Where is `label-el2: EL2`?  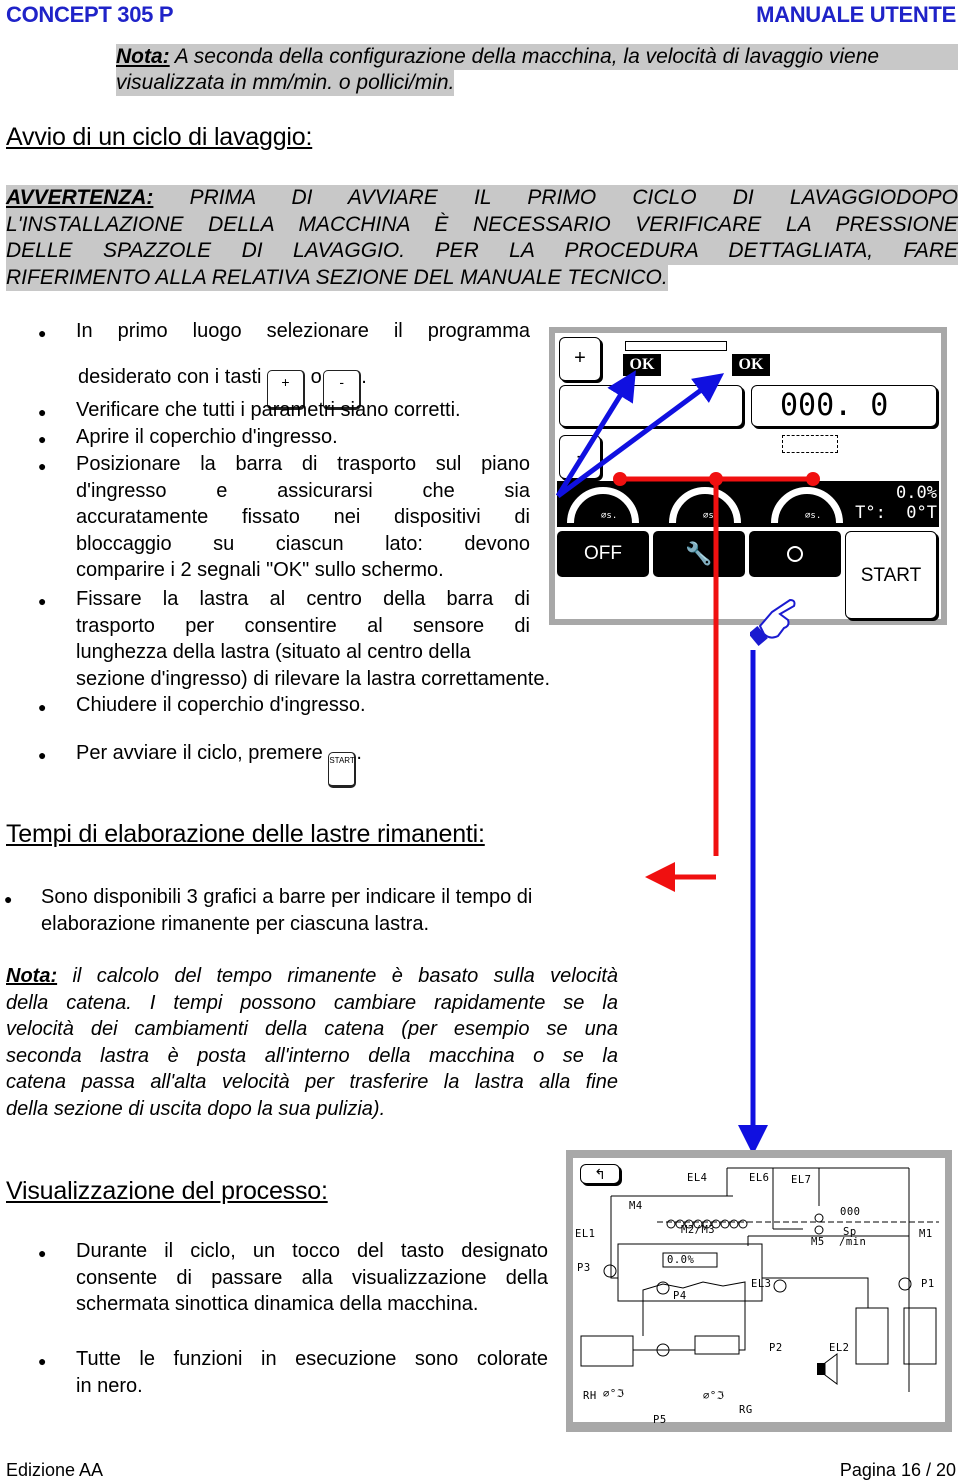
label-el2: EL2 is located at coordinates (839, 1348).